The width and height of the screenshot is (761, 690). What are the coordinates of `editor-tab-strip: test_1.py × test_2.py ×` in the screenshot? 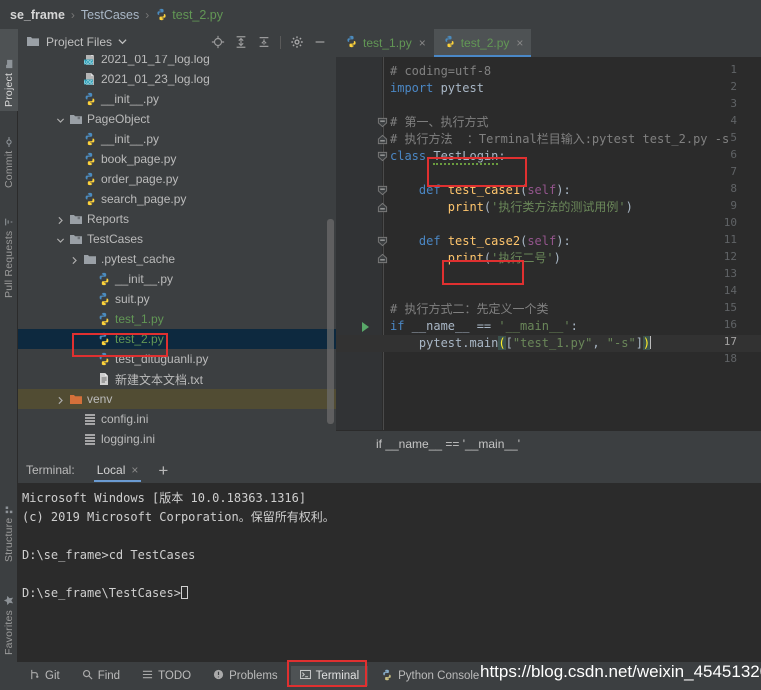 It's located at (548, 43).